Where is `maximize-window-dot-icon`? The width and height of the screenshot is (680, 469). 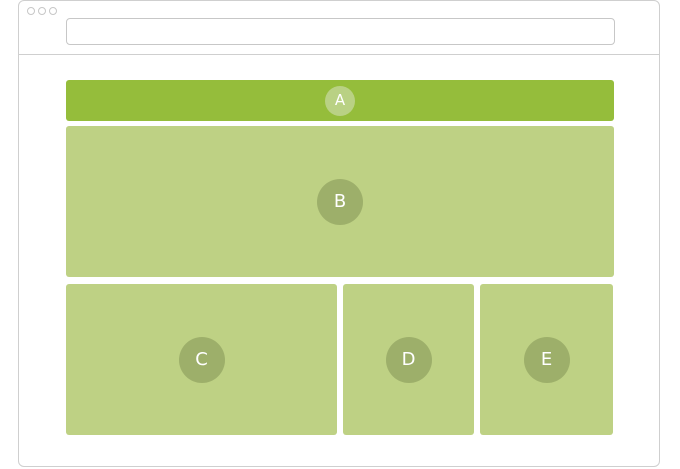
maximize-window-dot-icon is located at coordinates (53, 11).